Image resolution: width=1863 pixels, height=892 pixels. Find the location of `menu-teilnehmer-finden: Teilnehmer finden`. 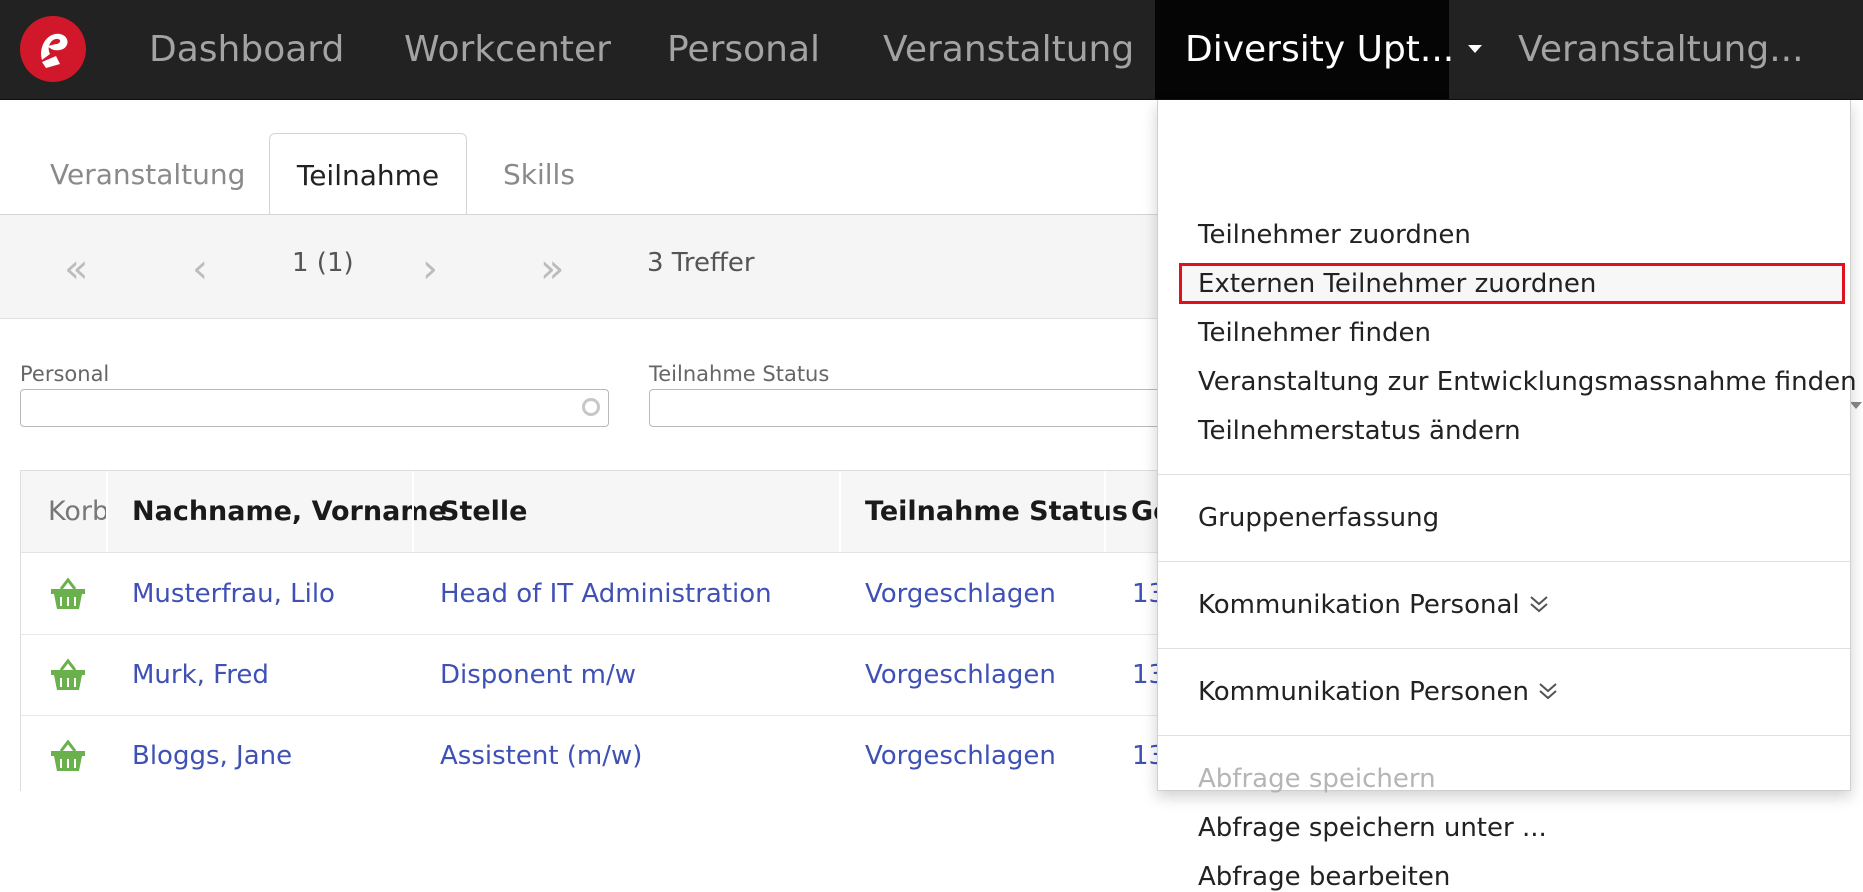

menu-teilnehmer-finden: Teilnehmer finden is located at coordinates (1314, 333).